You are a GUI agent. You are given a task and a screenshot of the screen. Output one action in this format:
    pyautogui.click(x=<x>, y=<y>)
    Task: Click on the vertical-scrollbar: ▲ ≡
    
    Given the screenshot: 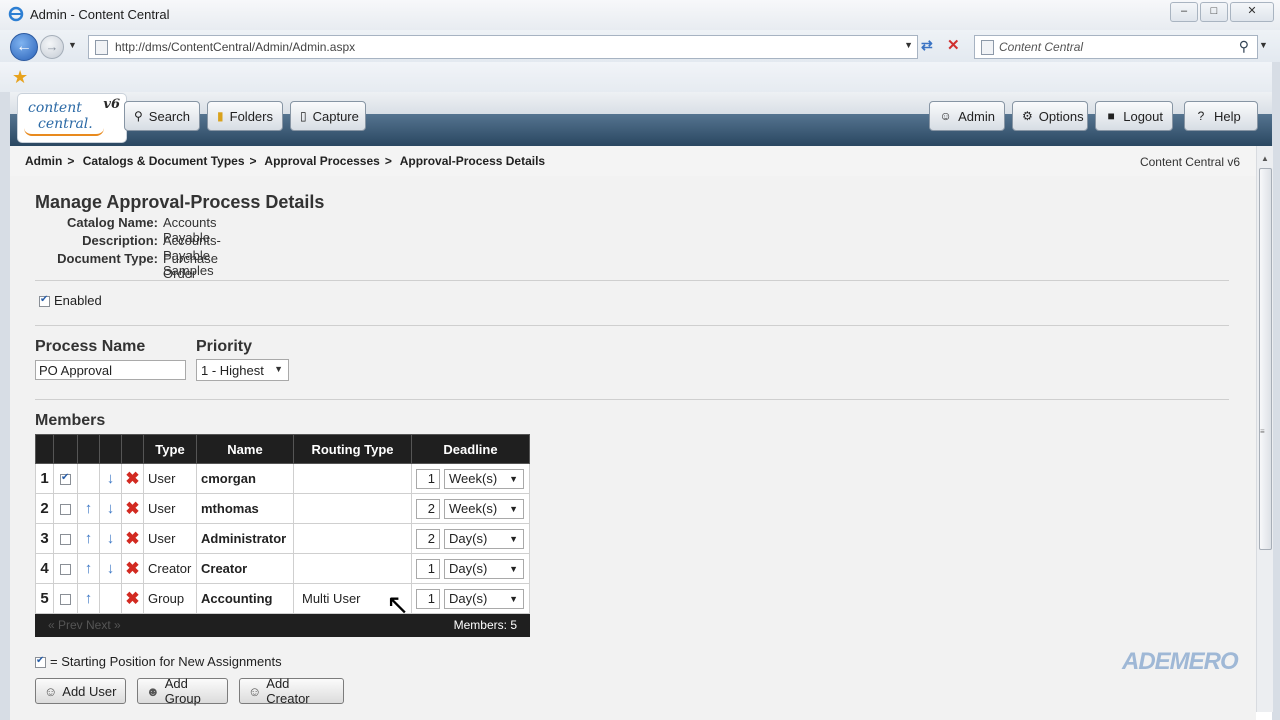 What is the action you would take?
    pyautogui.click(x=1264, y=429)
    